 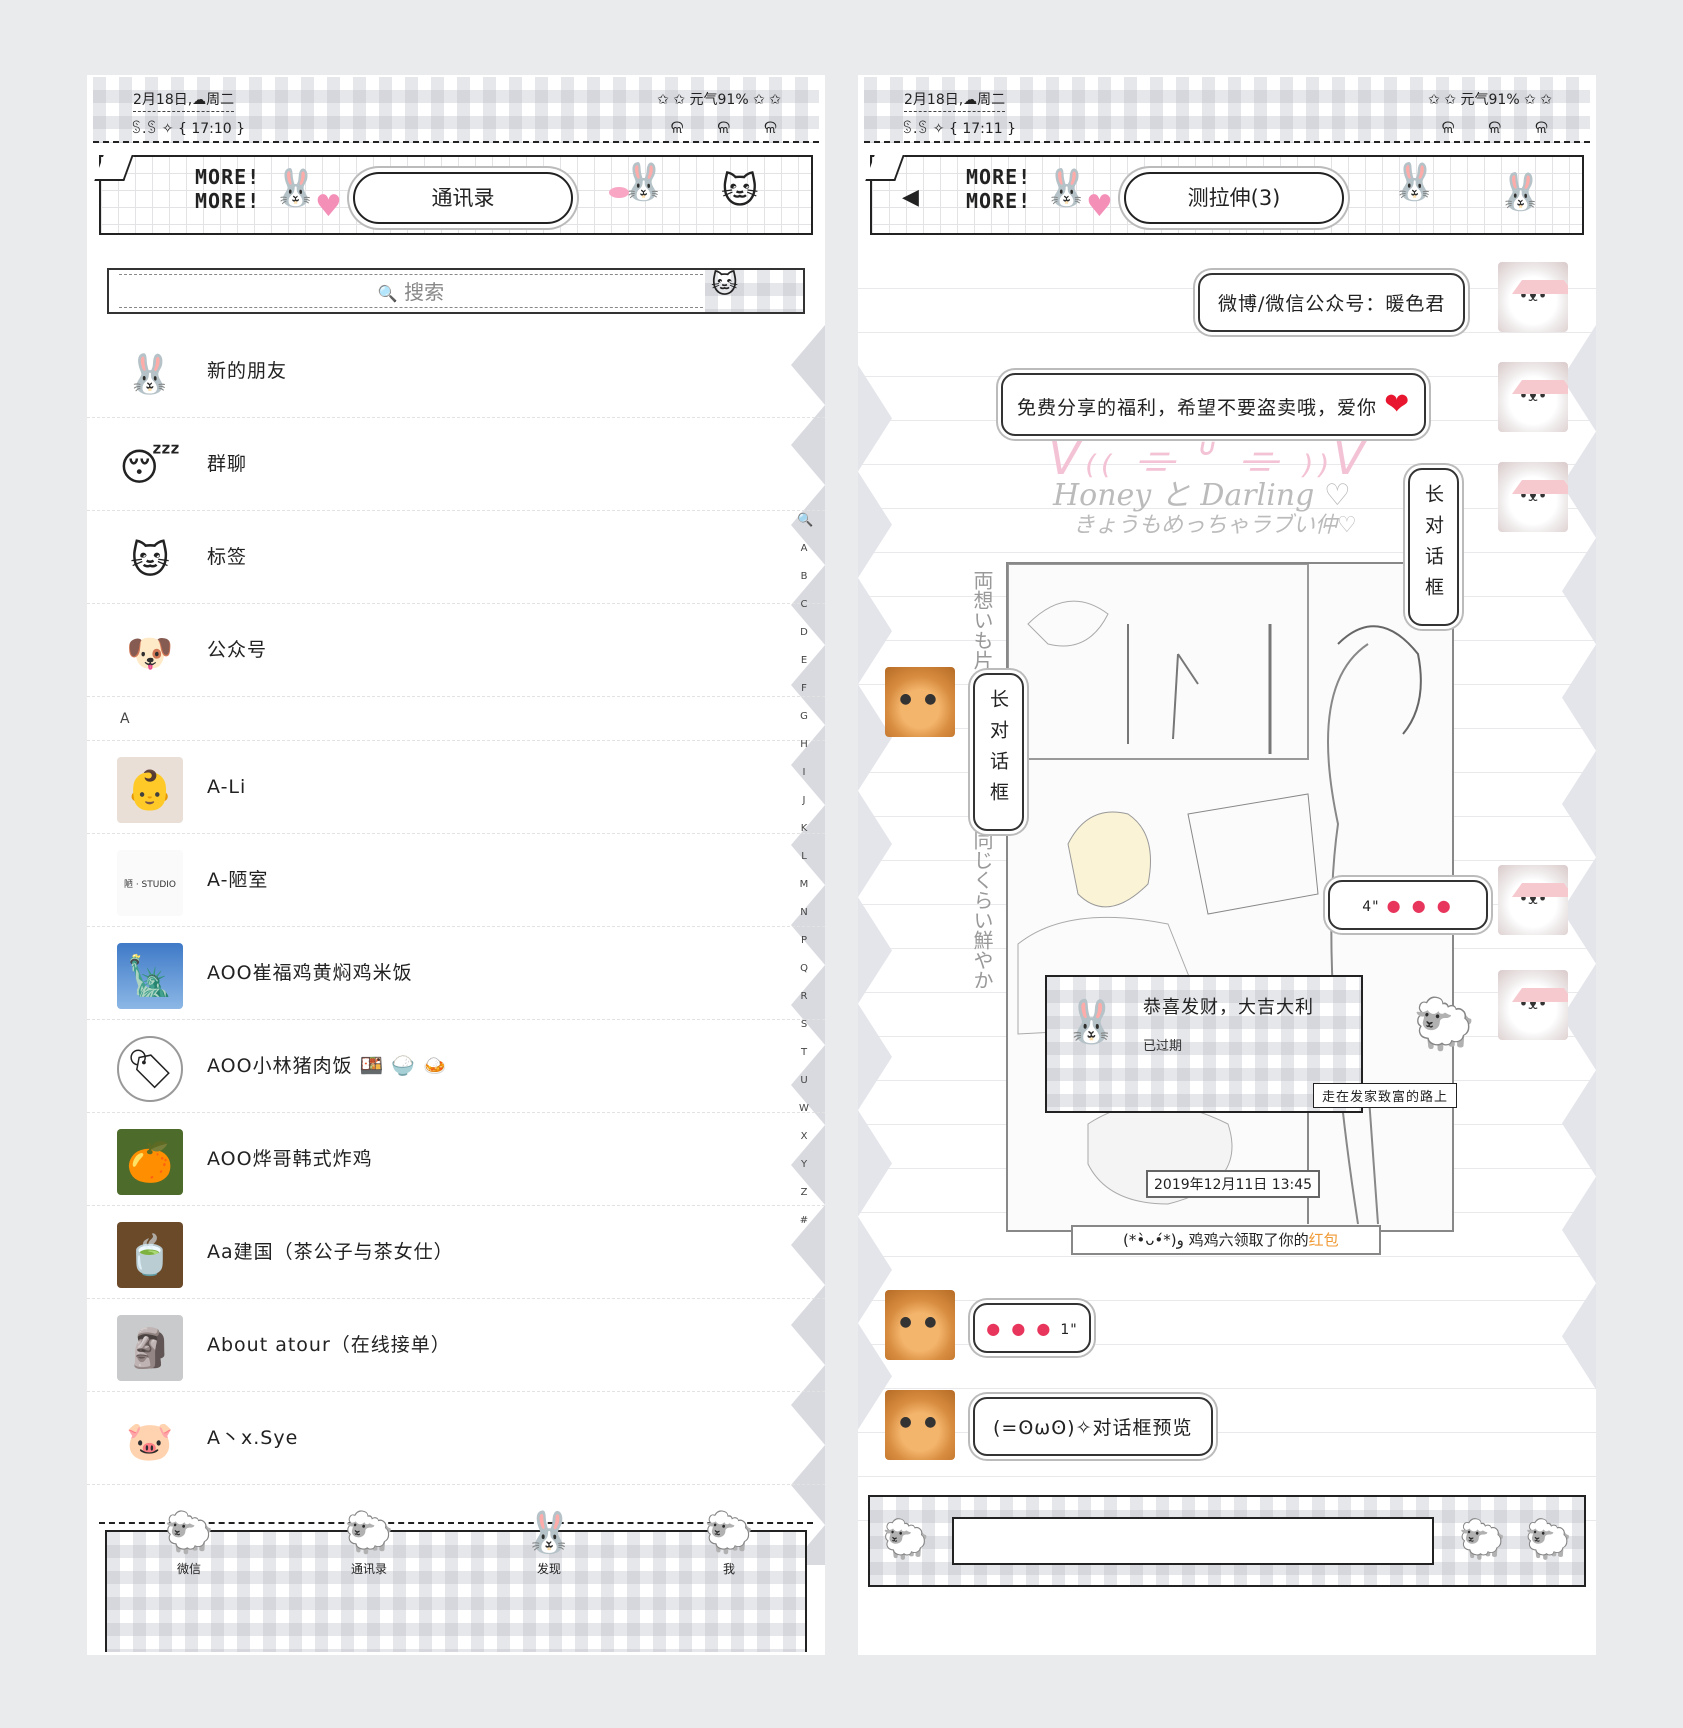 What do you see at coordinates (728, 1569) in the screenshot?
I see `tab-label: 我` at bounding box center [728, 1569].